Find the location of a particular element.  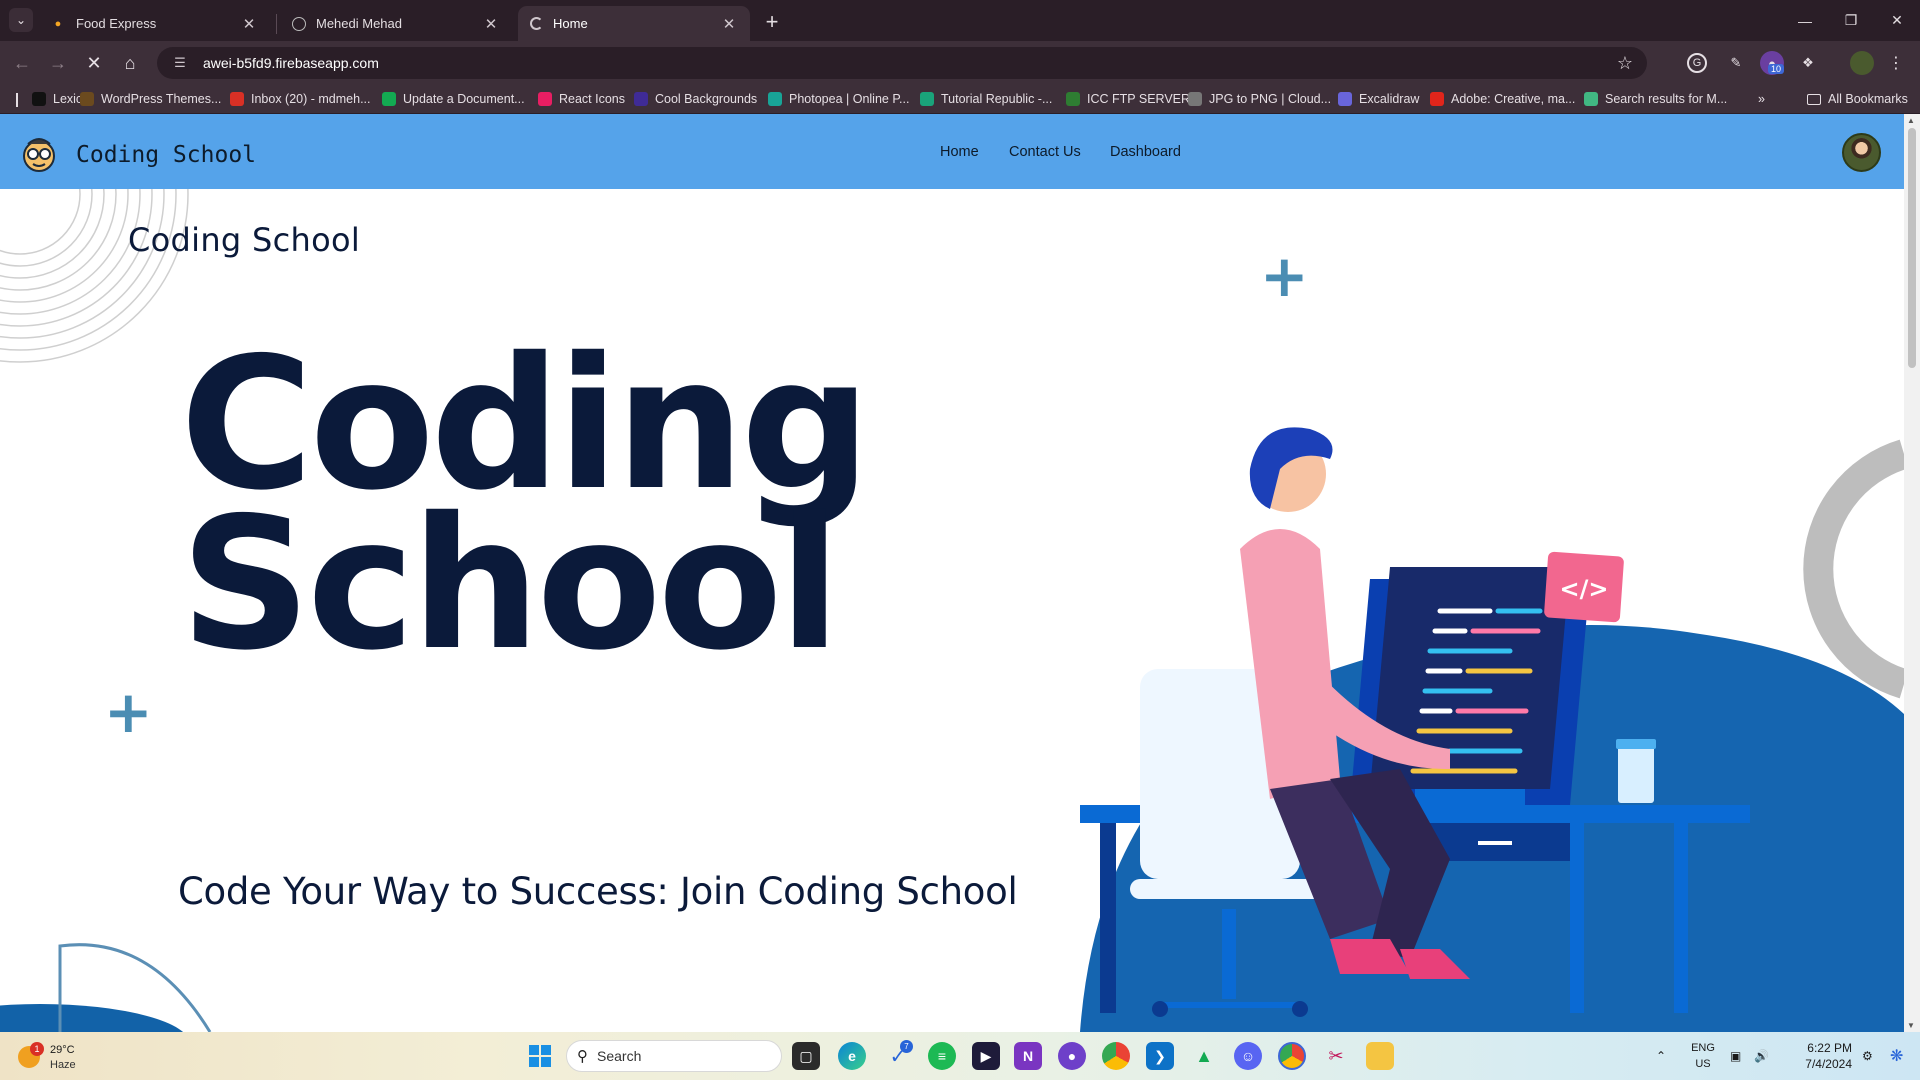

weather-temp: 29°C is located at coordinates (62, 1050).